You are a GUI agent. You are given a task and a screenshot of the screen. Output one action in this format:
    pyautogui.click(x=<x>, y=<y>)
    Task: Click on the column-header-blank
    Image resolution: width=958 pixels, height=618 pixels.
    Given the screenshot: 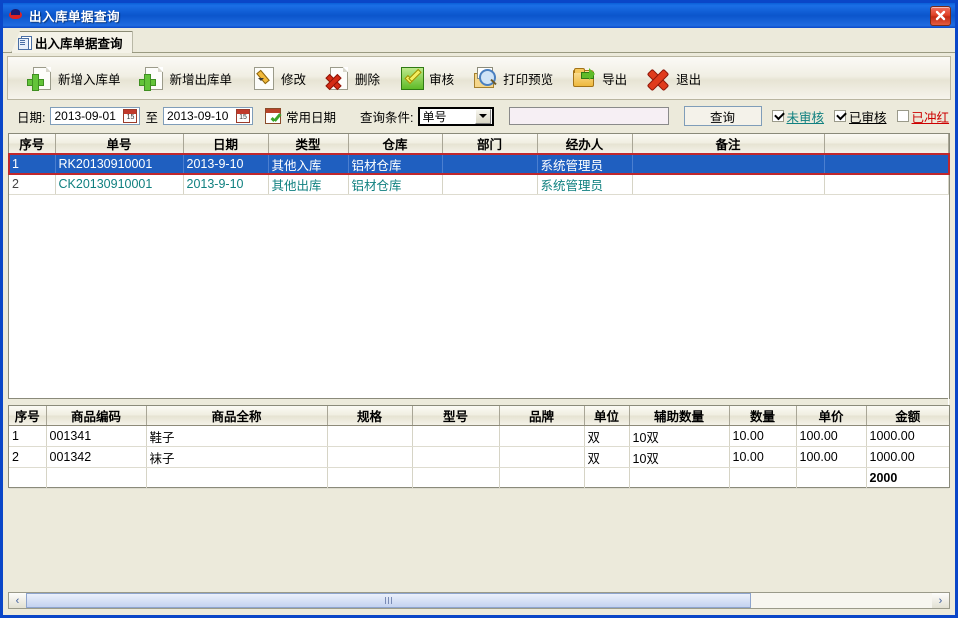 What is the action you would take?
    pyautogui.click(x=886, y=144)
    